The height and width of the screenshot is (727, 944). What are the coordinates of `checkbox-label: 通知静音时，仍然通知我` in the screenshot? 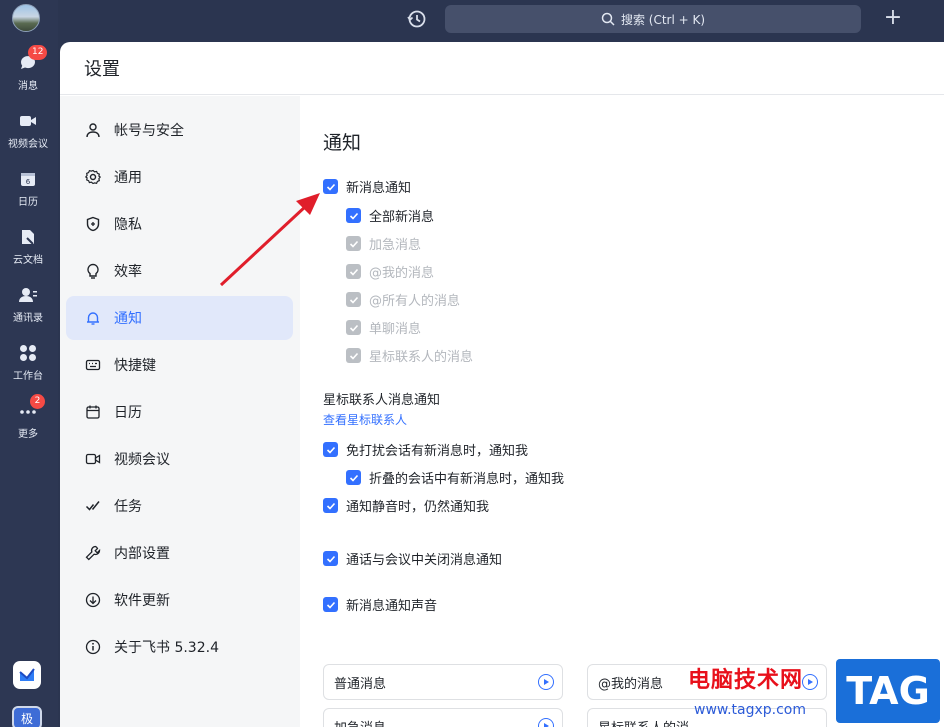 It's located at (418, 507).